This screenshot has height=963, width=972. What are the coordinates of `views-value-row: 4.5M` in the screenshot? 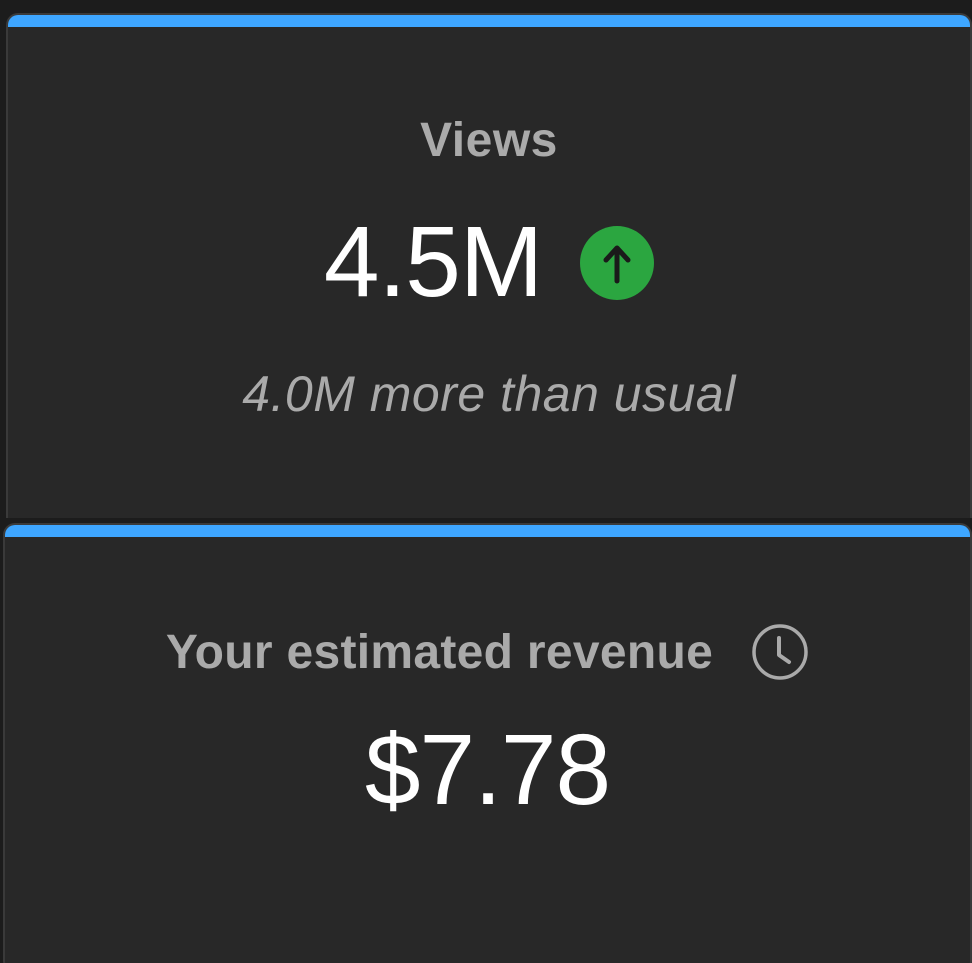 It's located at (489, 262).